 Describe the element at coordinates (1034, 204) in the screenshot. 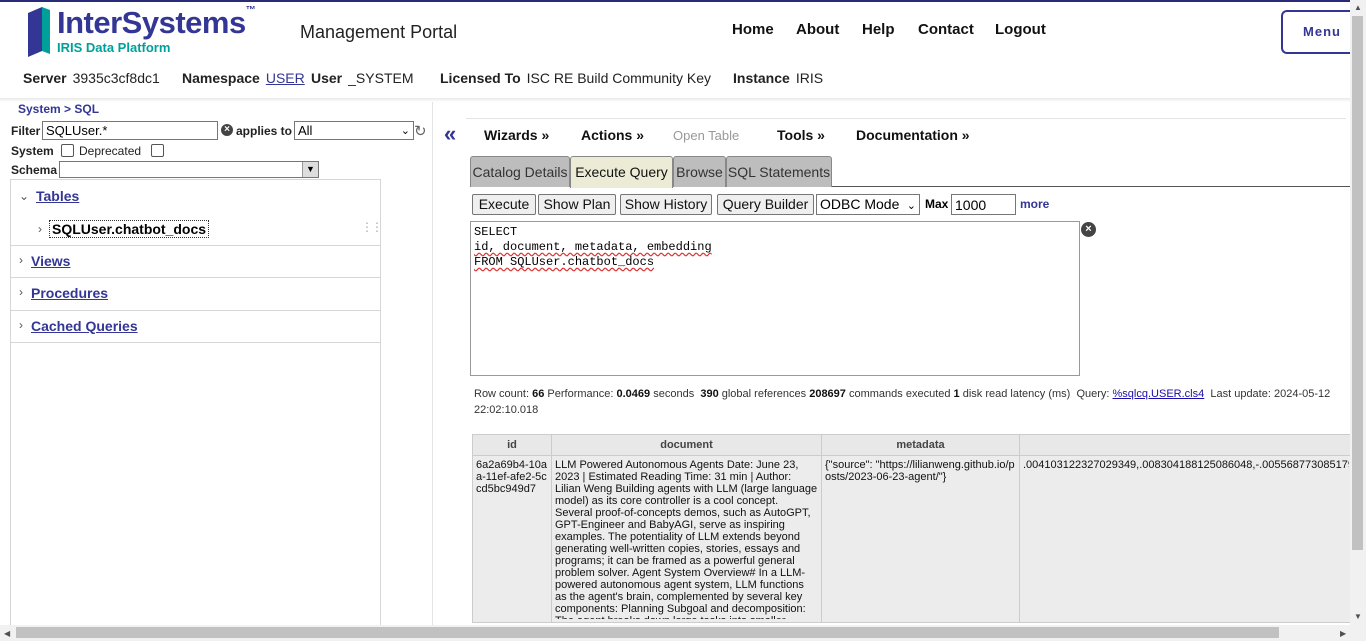

I see `more-link: more` at that location.